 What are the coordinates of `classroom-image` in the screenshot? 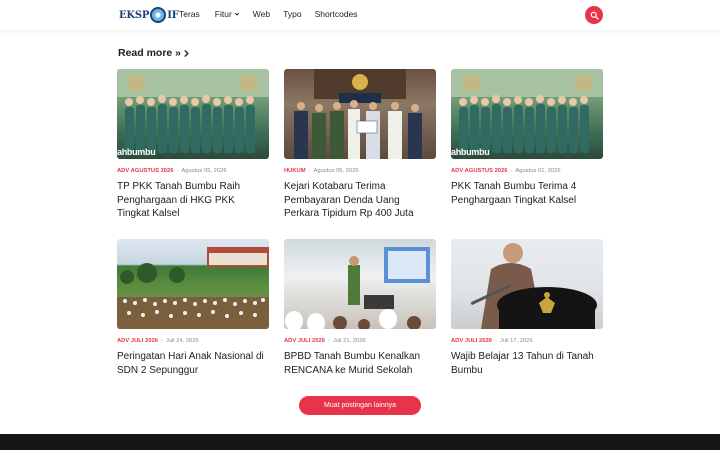 It's located at (357, 288).